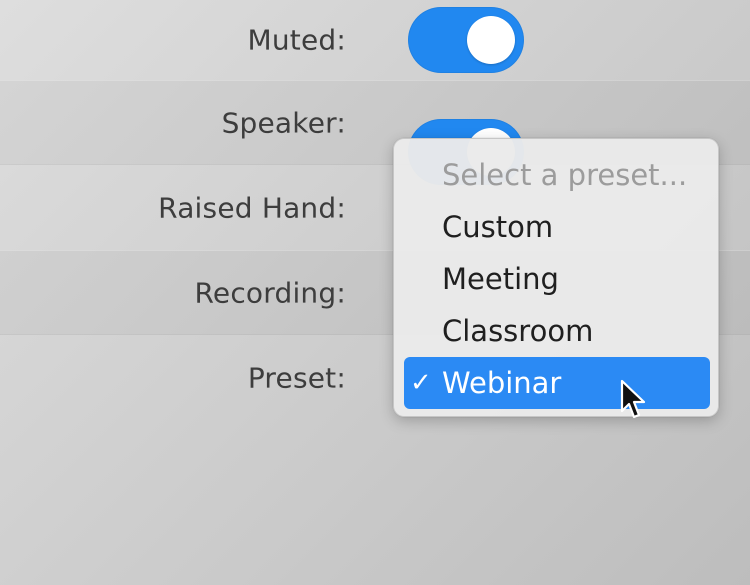 The width and height of the screenshot is (750, 585). Describe the element at coordinates (421, 383) in the screenshot. I see `checkmark-icon: ✓` at that location.